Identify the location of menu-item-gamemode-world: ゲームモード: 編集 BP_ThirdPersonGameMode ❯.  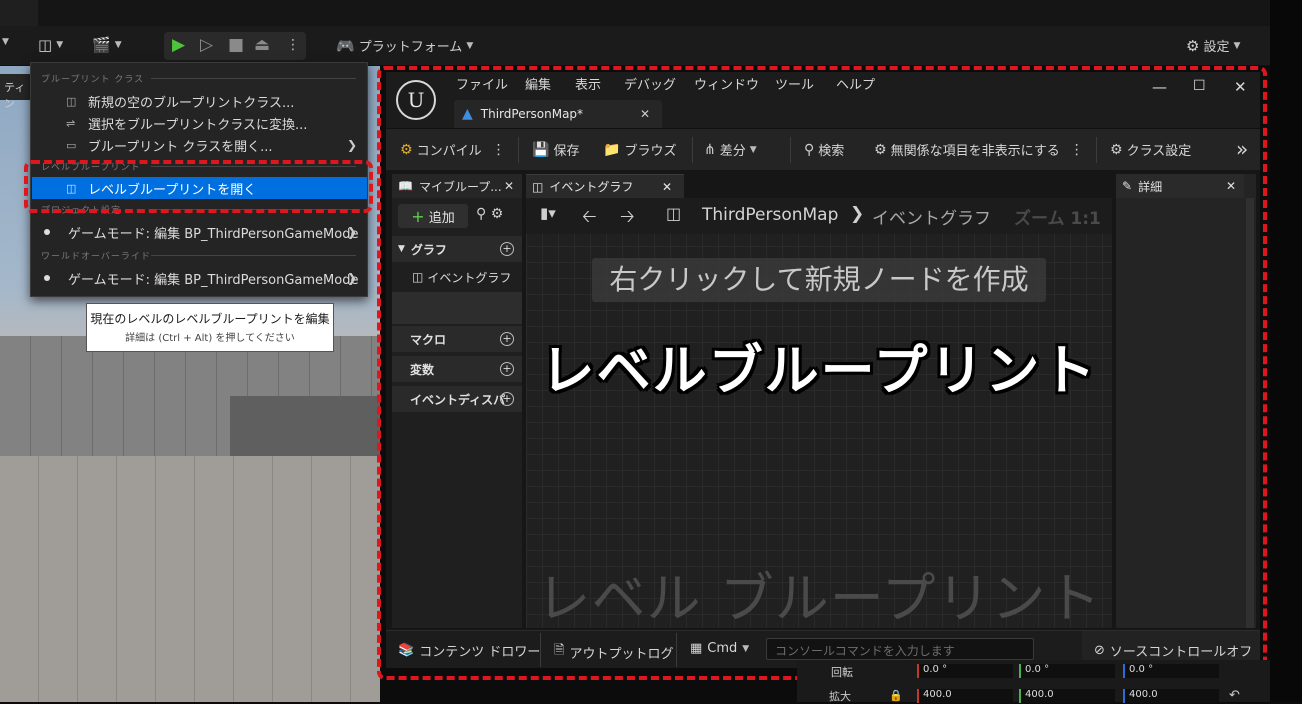
(199, 278).